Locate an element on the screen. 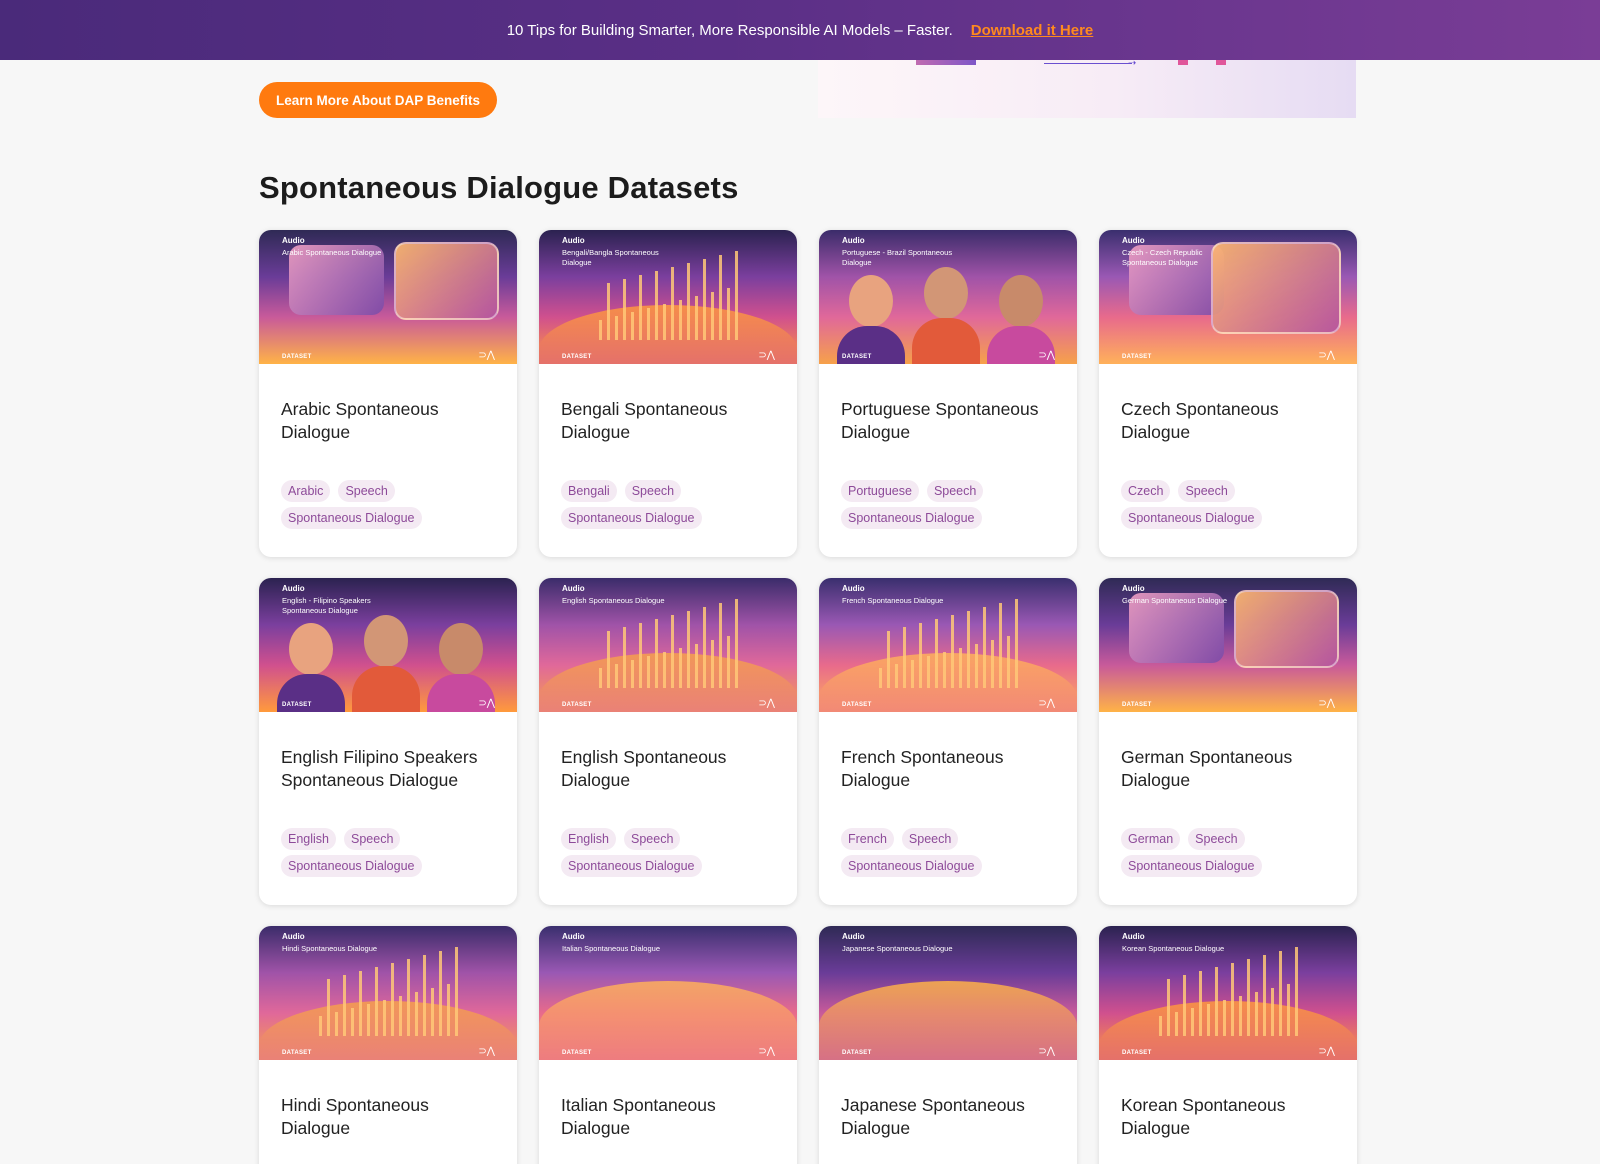  tag-list: German Speech Spontaneous Dialogue is located at coordinates (1231, 852).